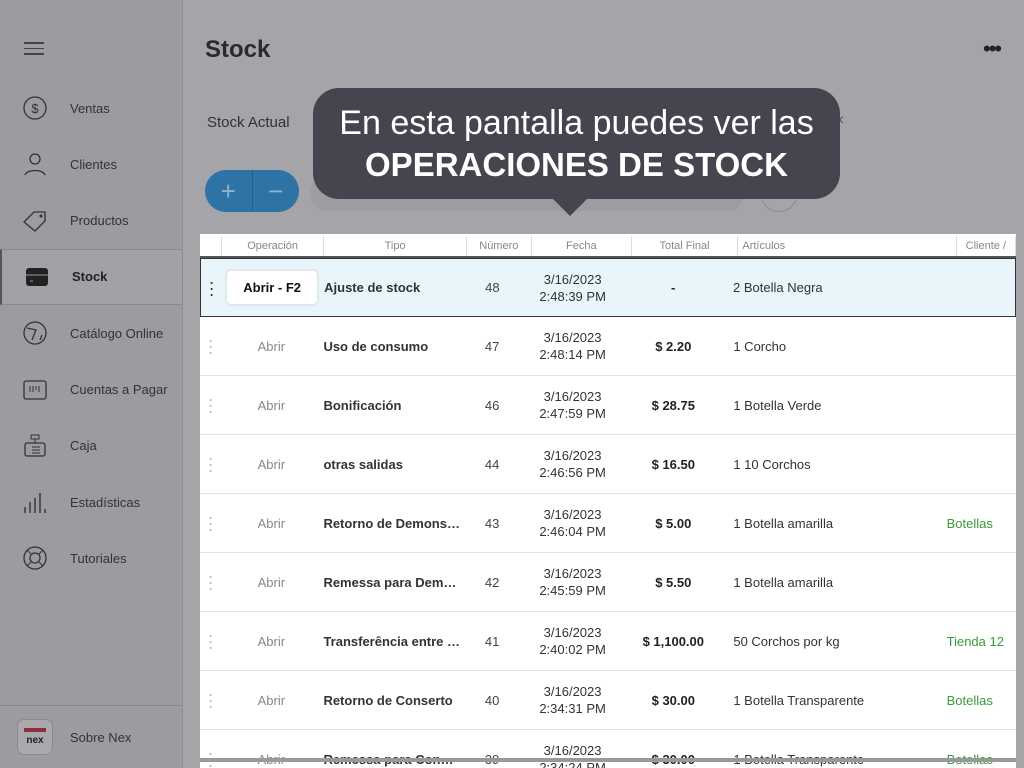 The image size is (1024, 768). I want to click on sidebar-item-productos: Productos, so click(91, 221).